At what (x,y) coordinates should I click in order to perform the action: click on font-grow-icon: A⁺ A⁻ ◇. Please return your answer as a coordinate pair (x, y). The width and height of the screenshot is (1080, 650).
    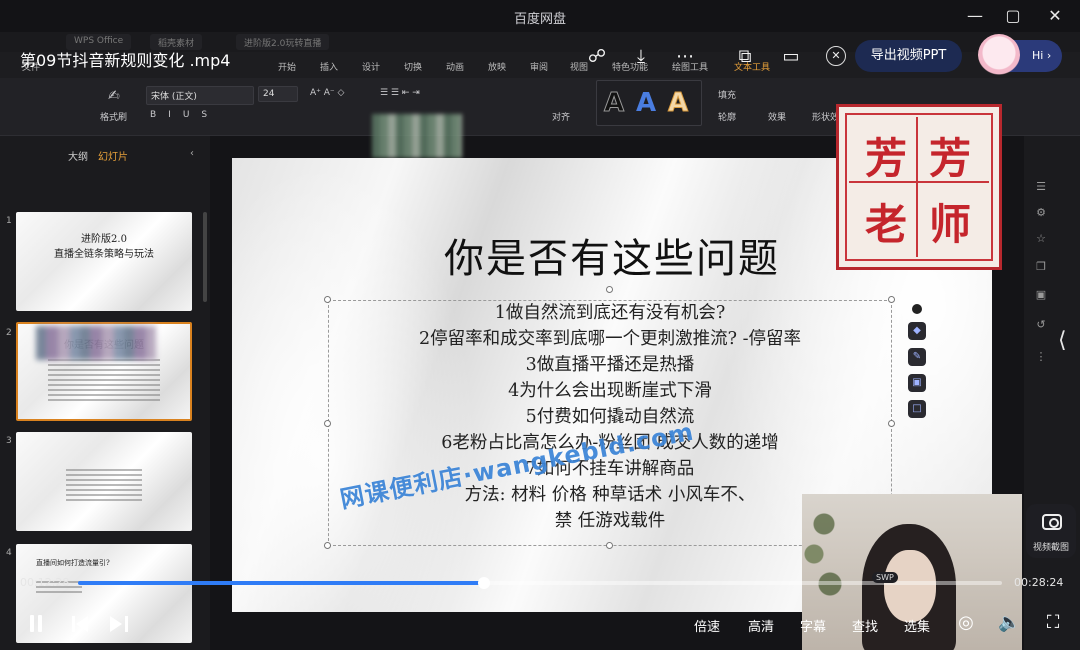
    Looking at the image, I should click on (327, 93).